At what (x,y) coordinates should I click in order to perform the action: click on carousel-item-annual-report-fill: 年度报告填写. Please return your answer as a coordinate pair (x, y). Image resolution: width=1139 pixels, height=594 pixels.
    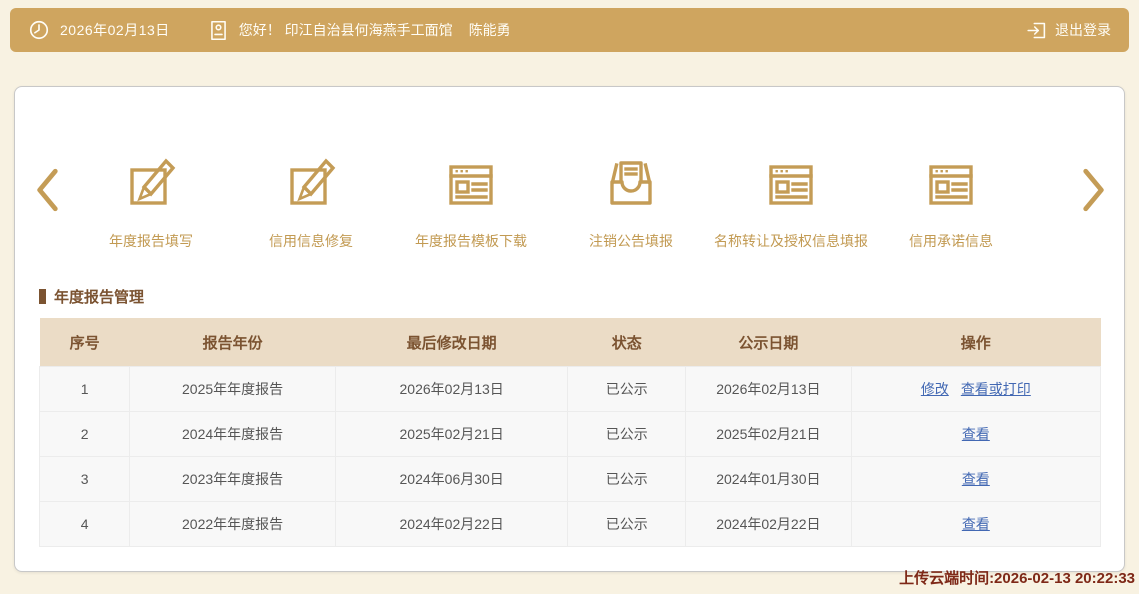
    Looking at the image, I should click on (151, 204).